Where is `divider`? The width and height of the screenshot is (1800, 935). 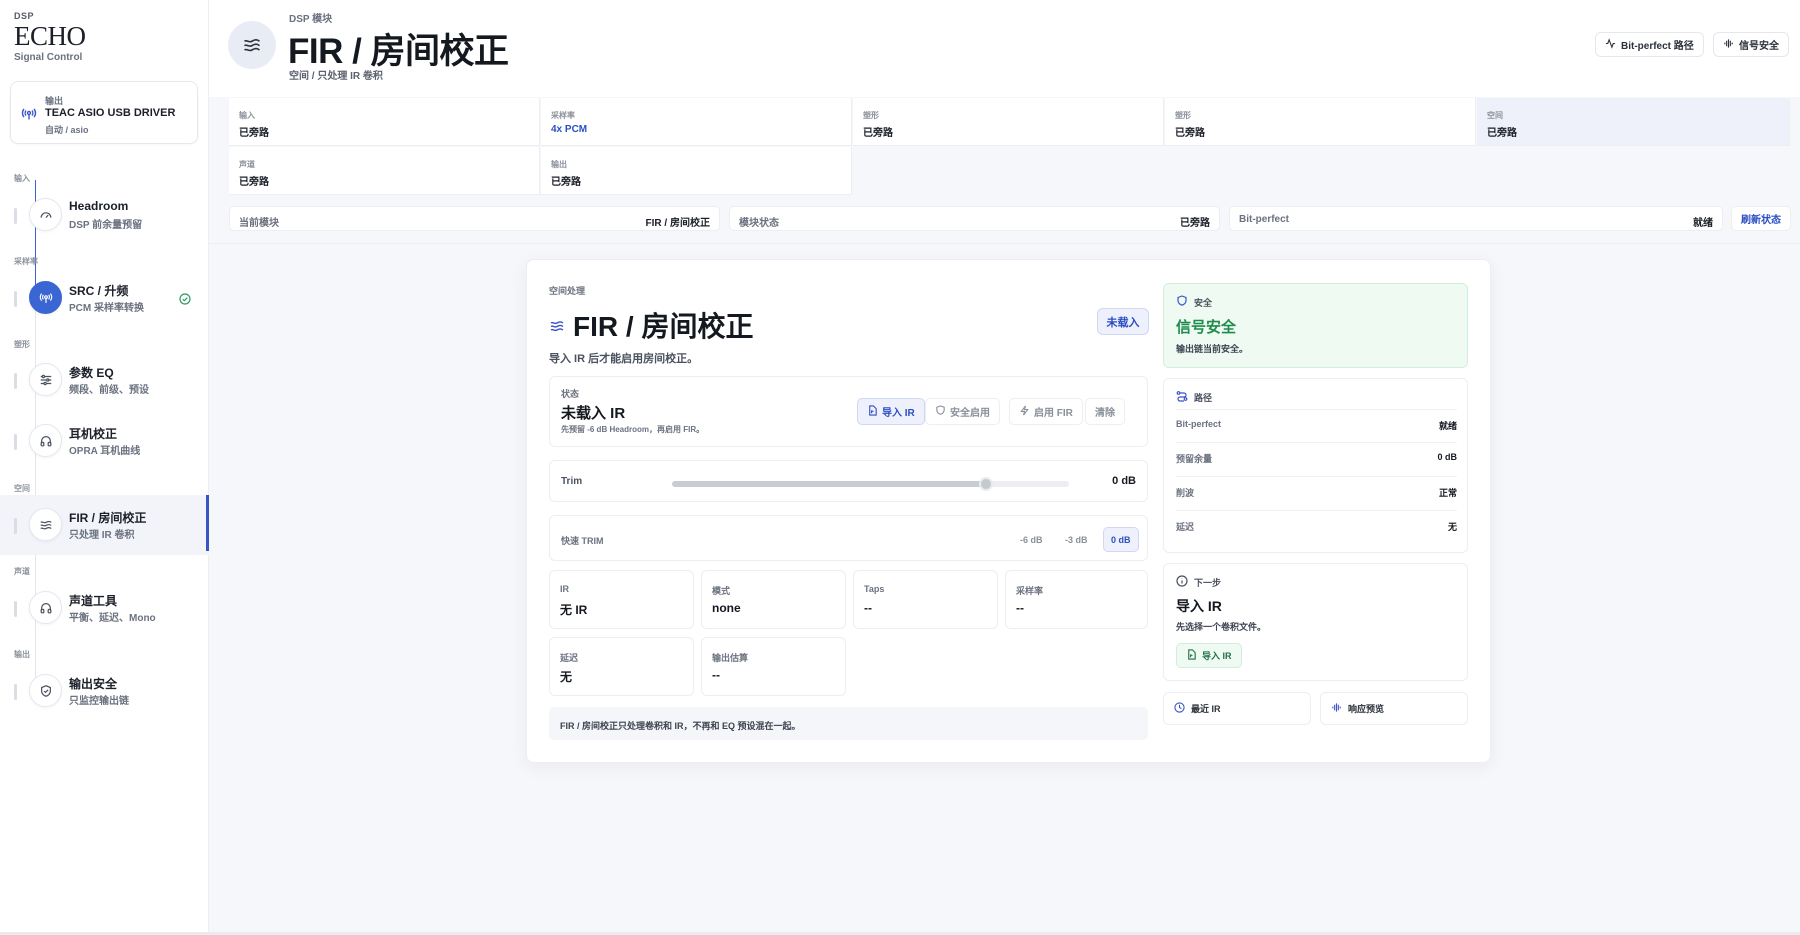
divider is located at coordinates (1004, 243).